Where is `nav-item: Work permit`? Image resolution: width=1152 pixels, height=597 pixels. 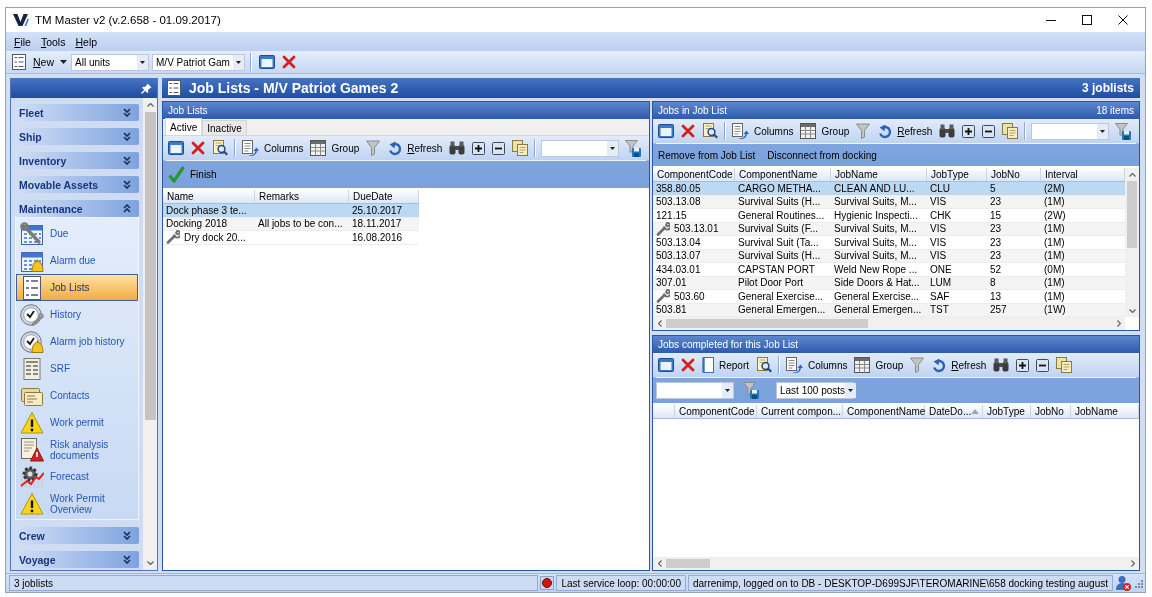 nav-item: Work permit is located at coordinates (77, 422).